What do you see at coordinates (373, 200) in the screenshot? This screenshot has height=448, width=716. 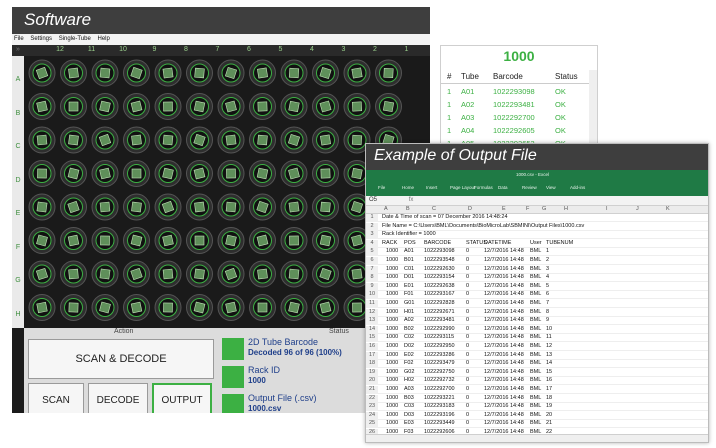 I see `name-box: O5` at bounding box center [373, 200].